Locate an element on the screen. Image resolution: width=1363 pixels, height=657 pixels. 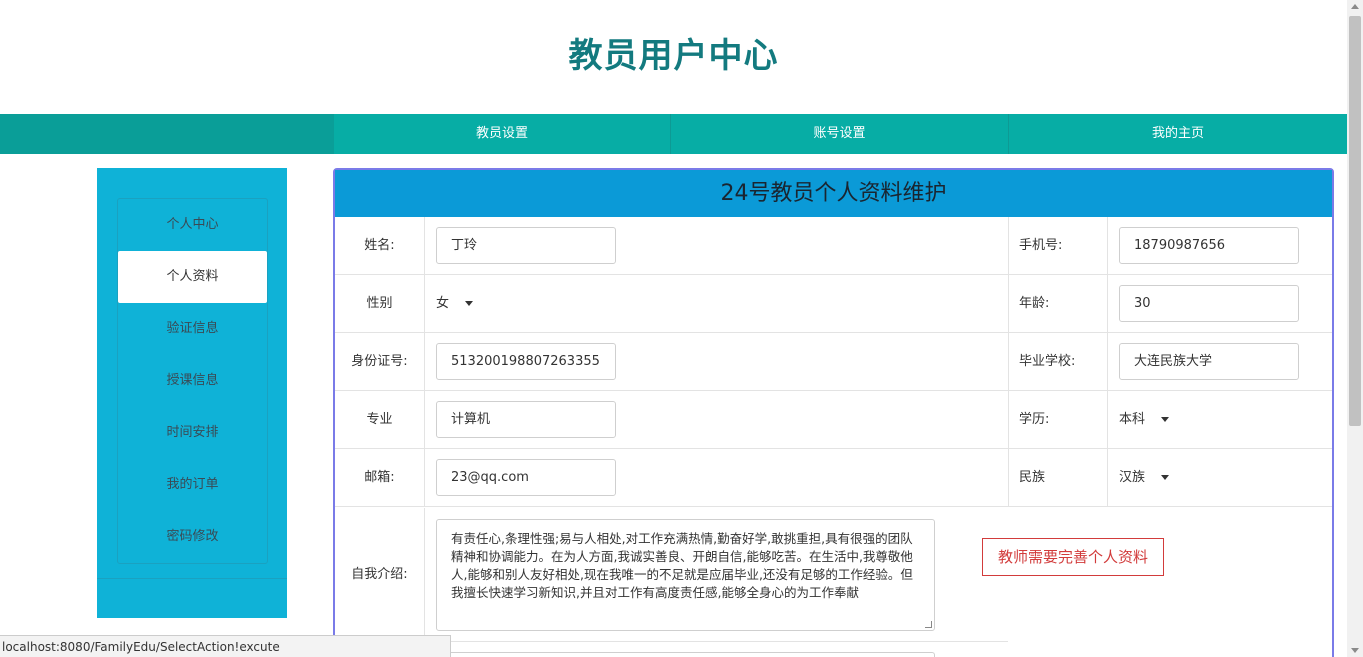
scroll-up-icon is located at coordinates (1355, 6).